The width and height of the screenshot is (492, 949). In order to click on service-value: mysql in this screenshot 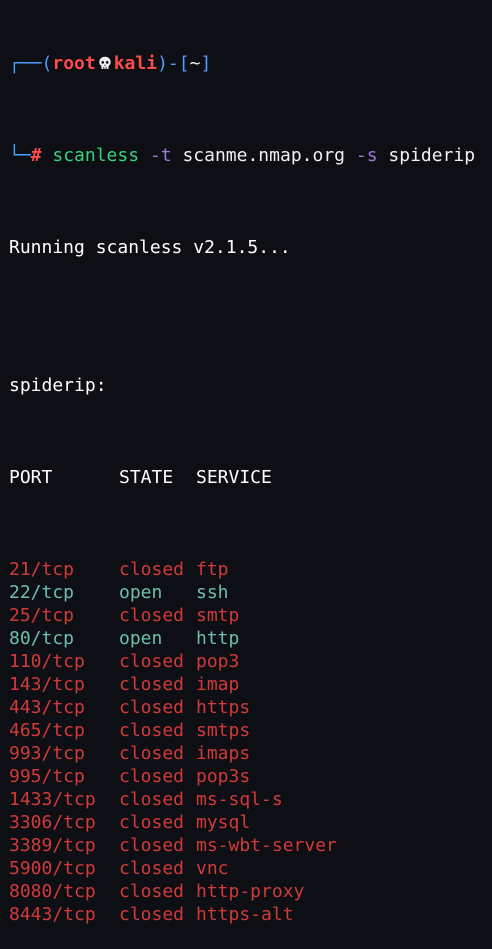, I will do `click(223, 822)`.